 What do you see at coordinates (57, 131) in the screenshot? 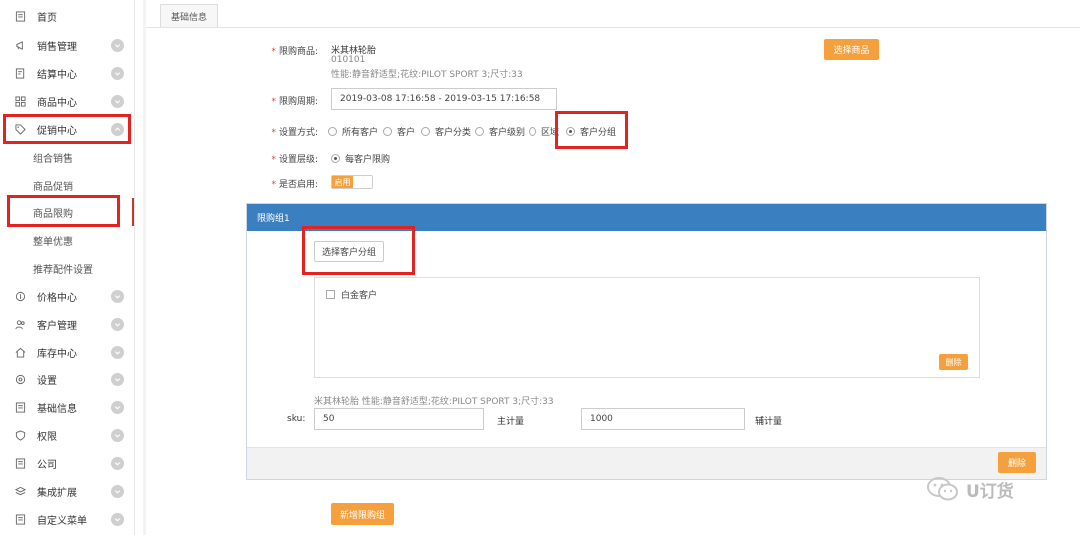
I see `sidebar-item-label: 促销中心` at bounding box center [57, 131].